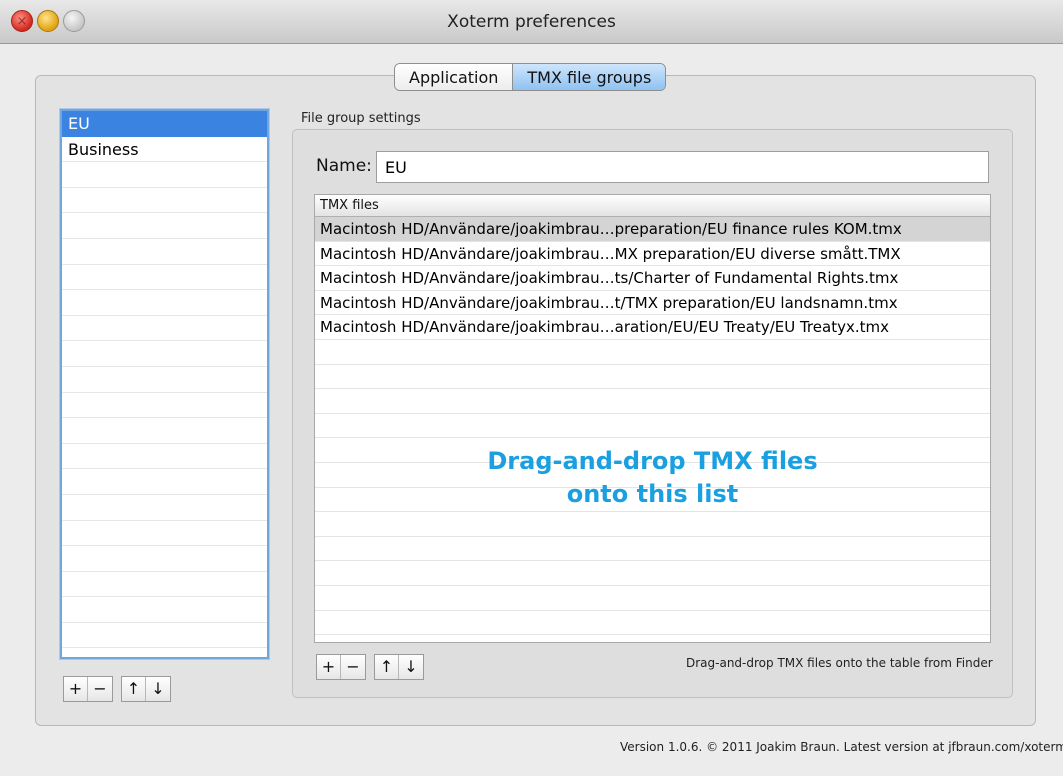  I want to click on window-title: Xoterm preferences, so click(531, 22).